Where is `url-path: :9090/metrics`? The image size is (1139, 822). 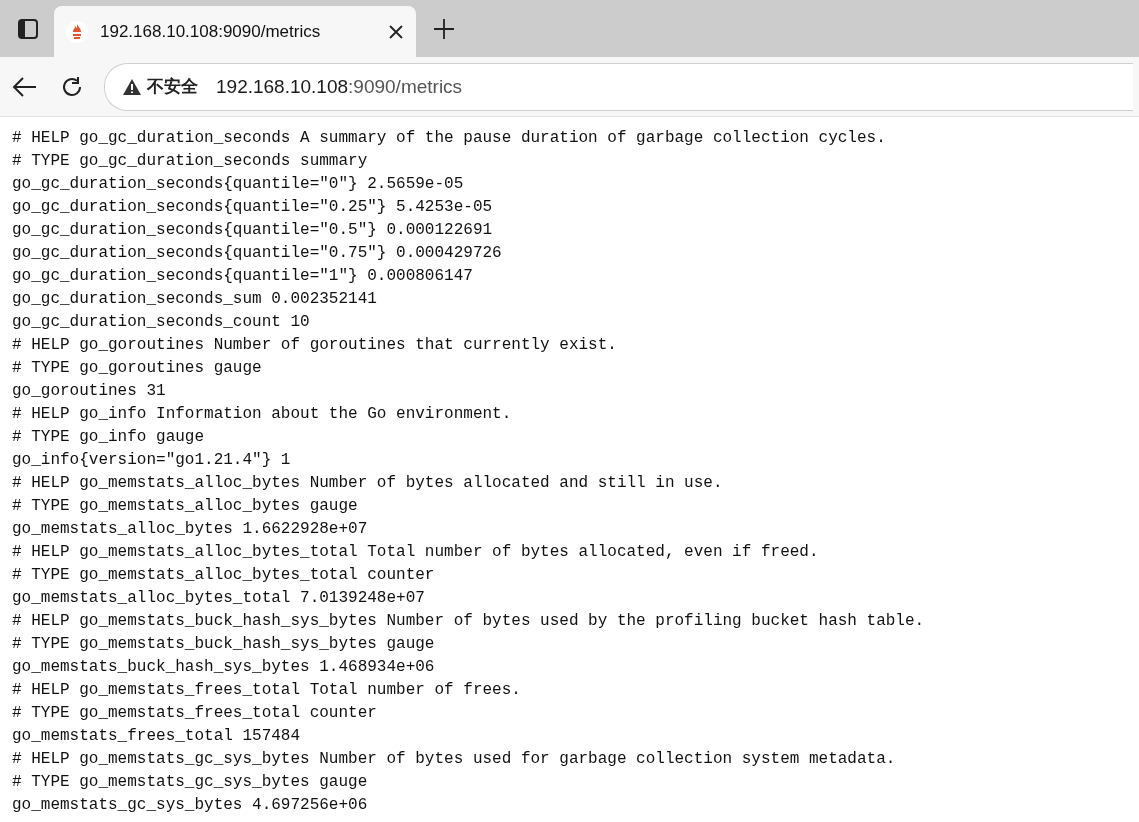
url-path: :9090/metrics is located at coordinates (405, 86).